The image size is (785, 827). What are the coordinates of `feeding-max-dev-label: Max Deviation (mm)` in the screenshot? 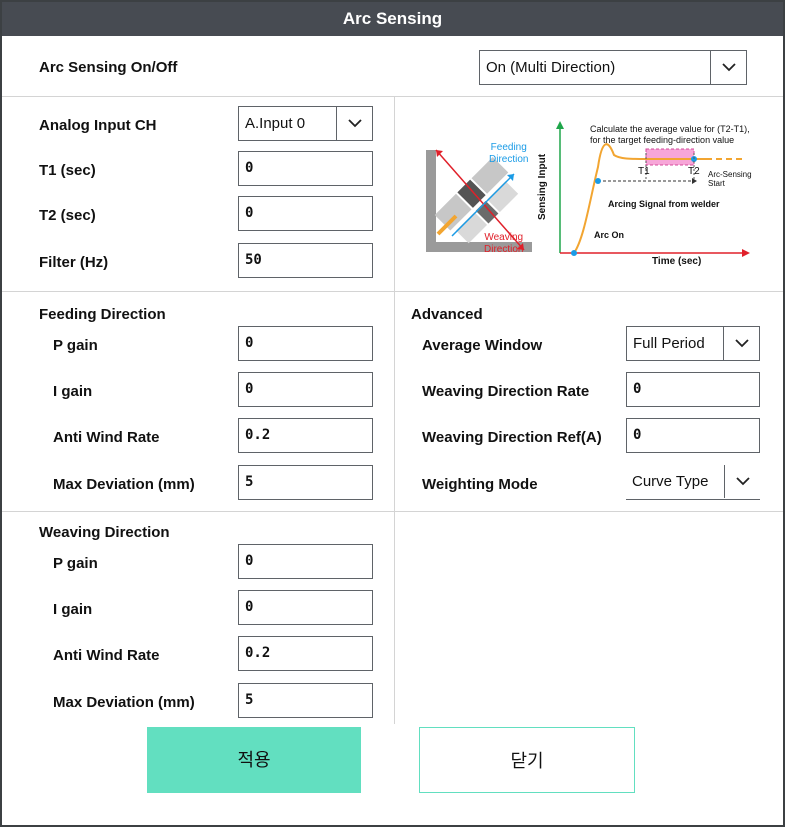 It's located at (124, 484).